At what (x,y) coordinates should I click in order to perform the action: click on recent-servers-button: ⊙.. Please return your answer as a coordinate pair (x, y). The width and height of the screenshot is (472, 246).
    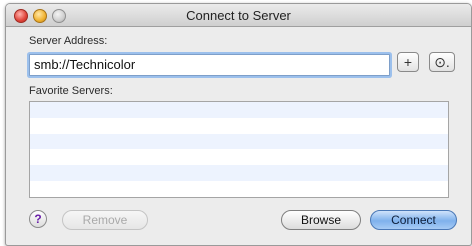
    Looking at the image, I should click on (442, 62).